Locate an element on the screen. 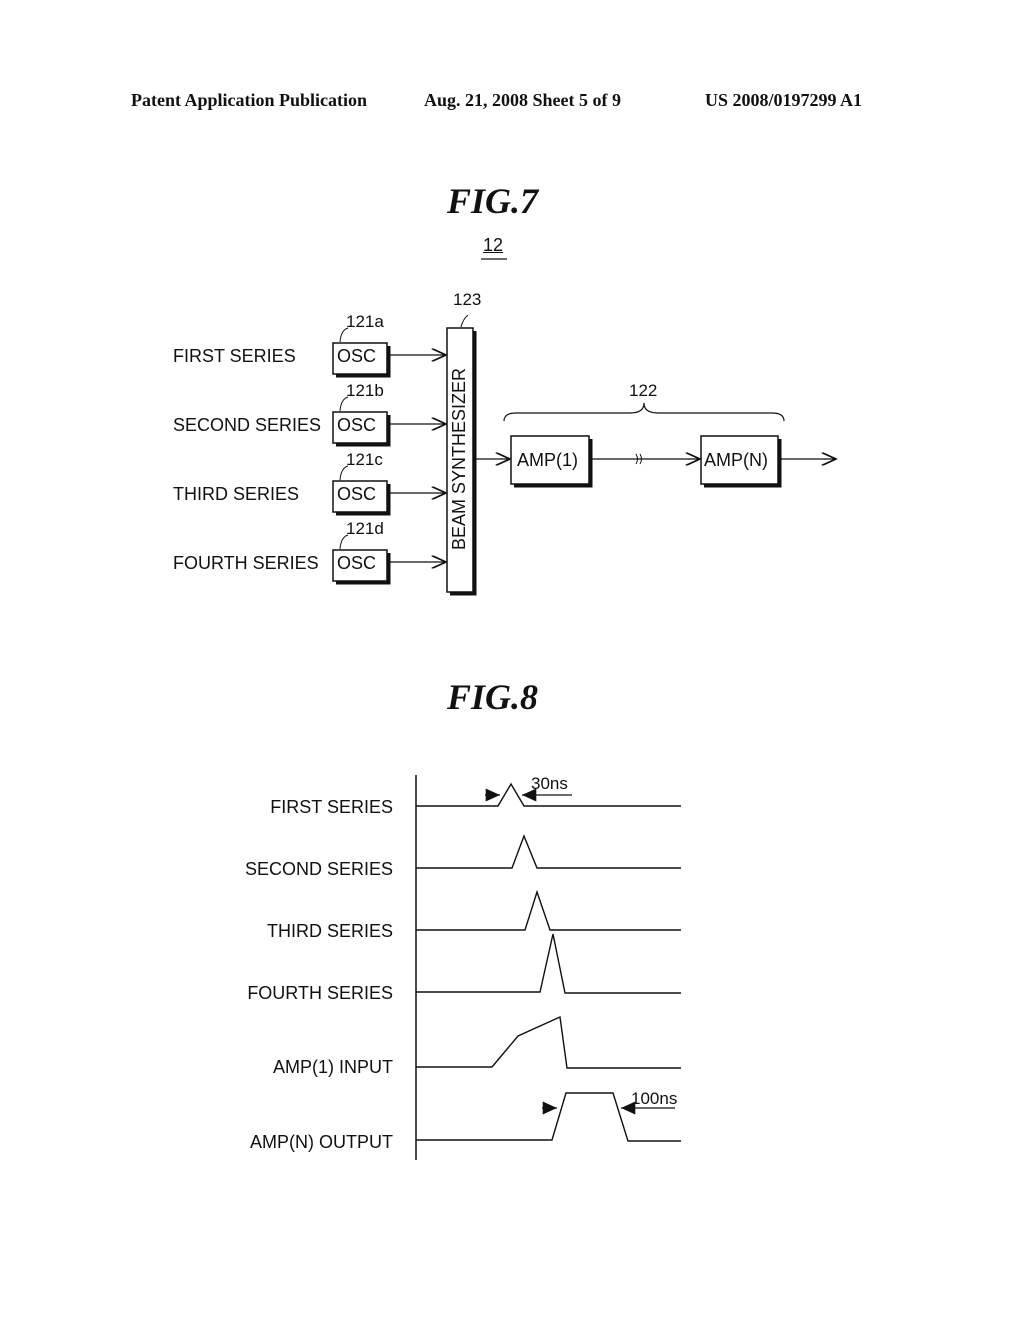 The image size is (1024, 1320). waveform-second is located at coordinates (548, 851).